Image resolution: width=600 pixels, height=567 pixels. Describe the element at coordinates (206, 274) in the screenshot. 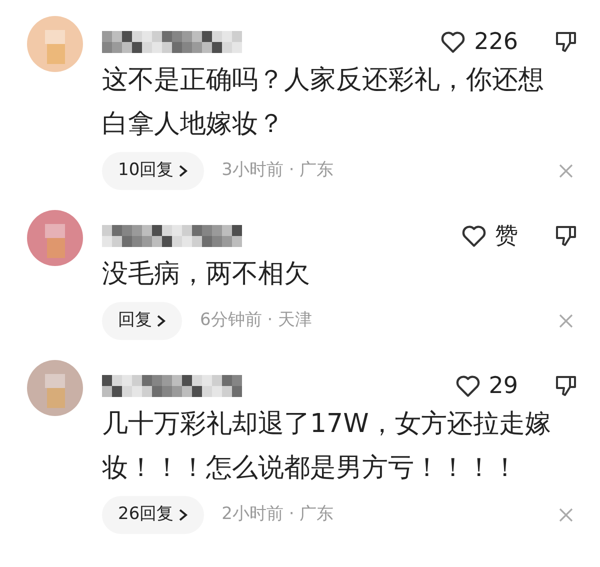

I see `comment-text: 没毛病，两不相欠` at that location.